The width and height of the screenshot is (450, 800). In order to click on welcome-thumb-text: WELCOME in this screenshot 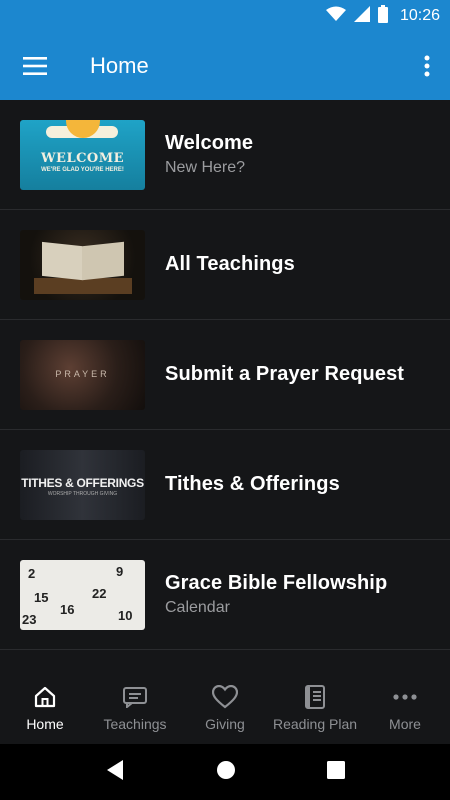, I will do `click(82, 158)`.